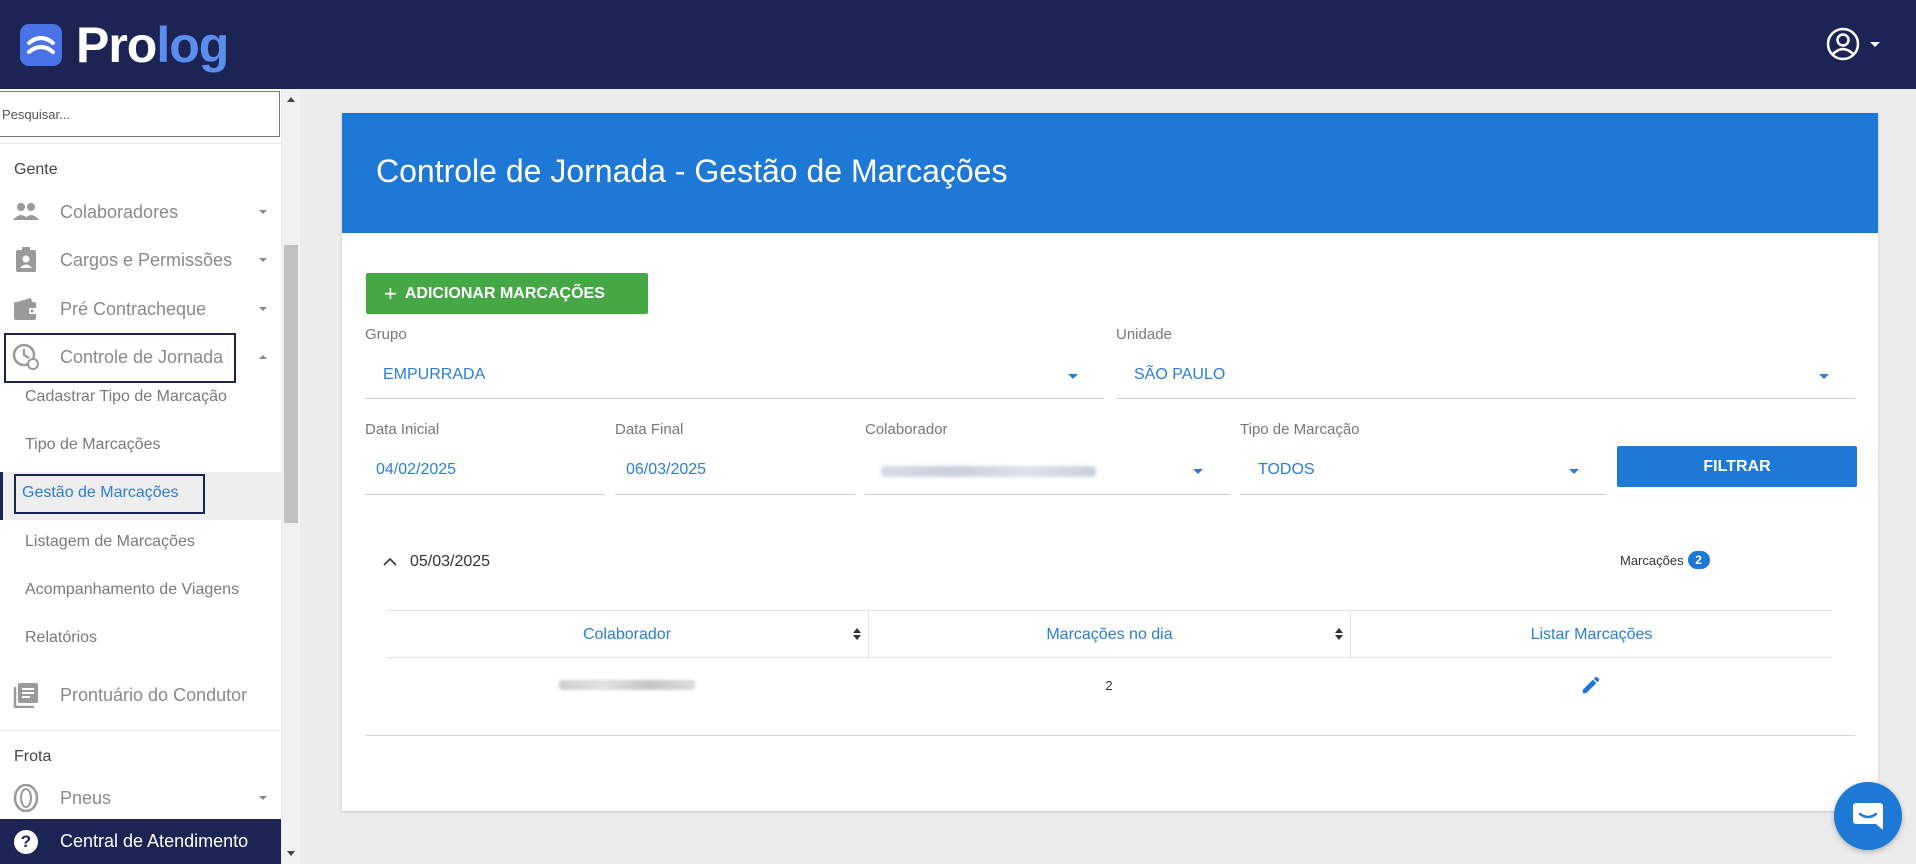  I want to click on cell-listar-marcacoes, so click(1591, 685).